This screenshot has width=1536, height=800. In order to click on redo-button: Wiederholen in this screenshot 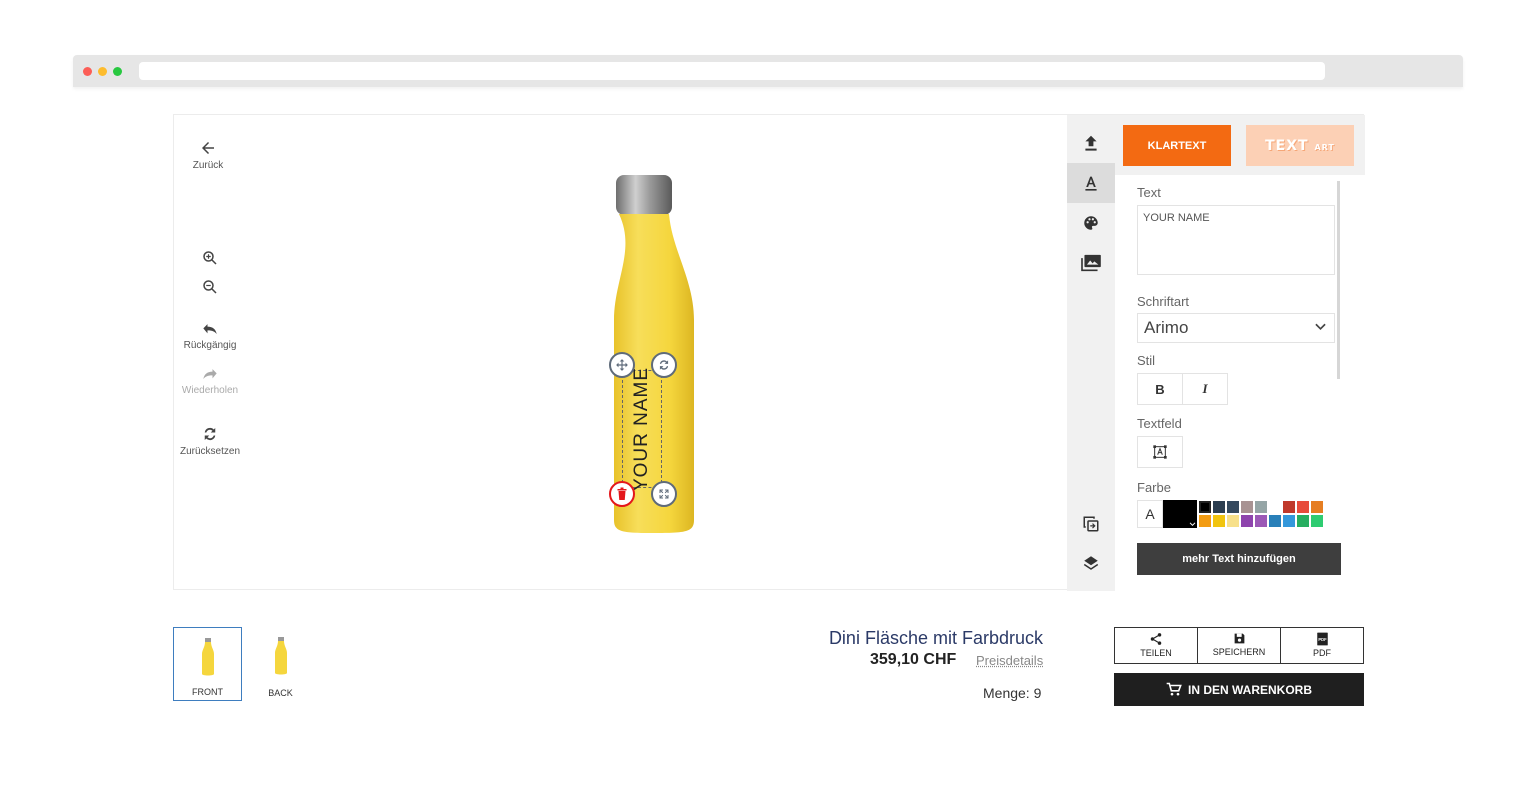, I will do `click(210, 382)`.